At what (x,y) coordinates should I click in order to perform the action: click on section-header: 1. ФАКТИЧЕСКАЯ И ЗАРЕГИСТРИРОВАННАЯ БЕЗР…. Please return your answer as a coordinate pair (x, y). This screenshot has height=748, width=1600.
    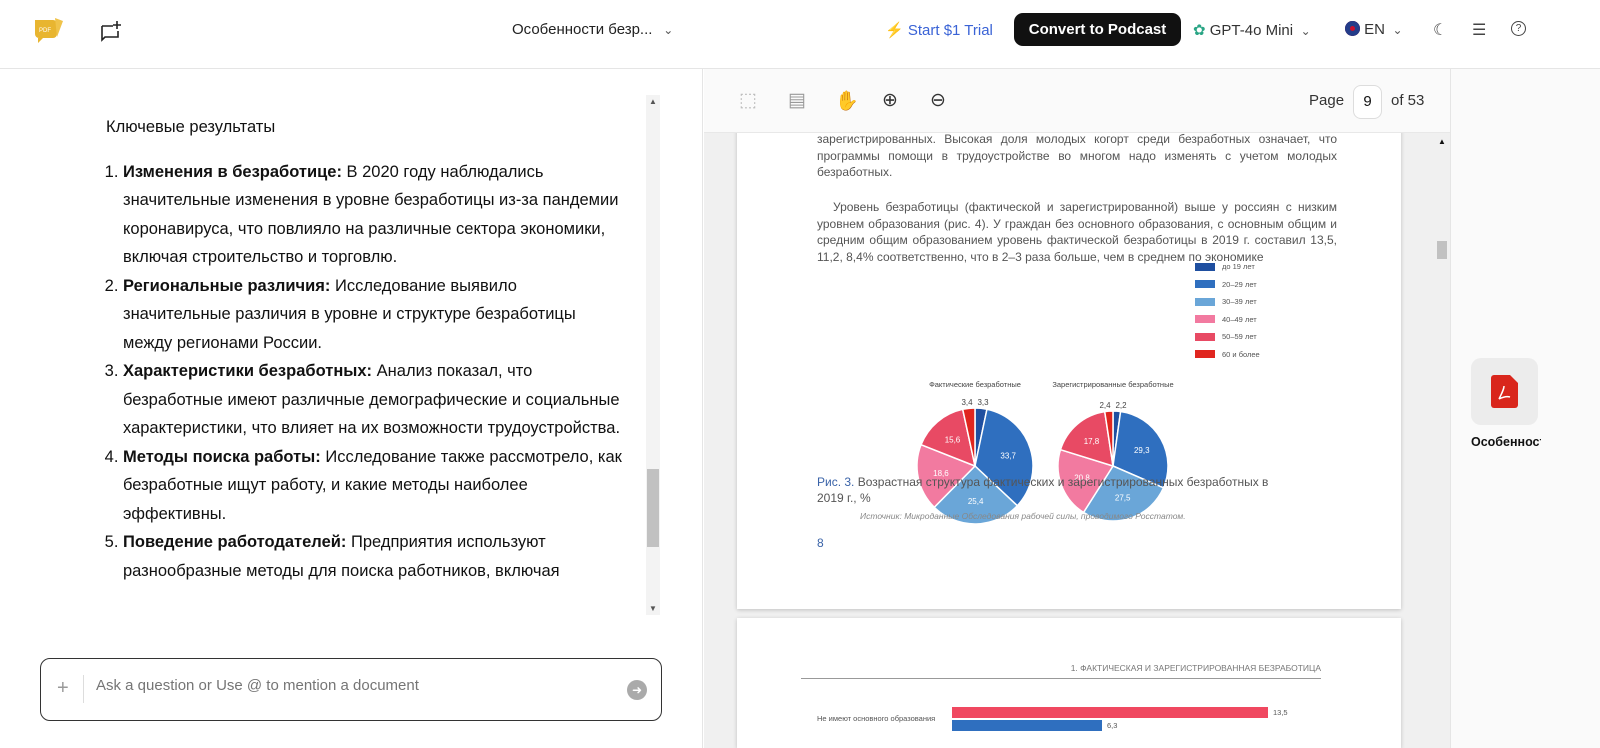
    Looking at the image, I should click on (1195, 668).